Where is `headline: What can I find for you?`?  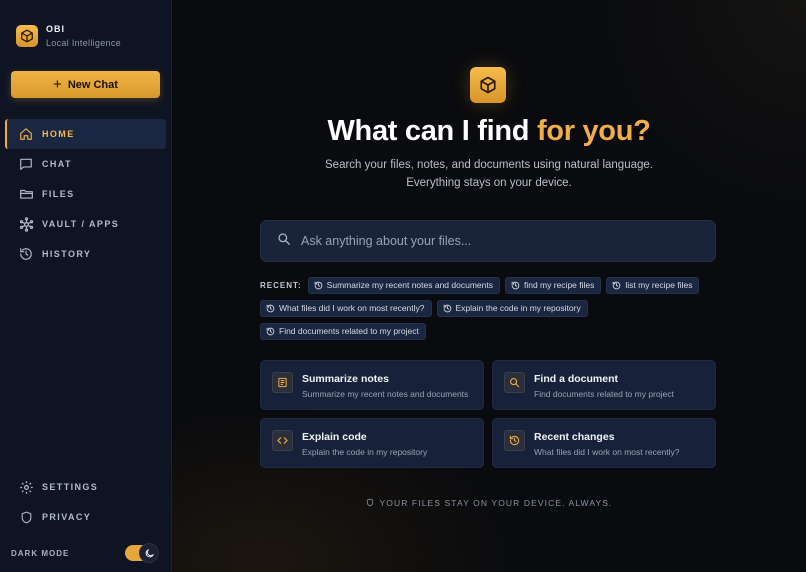
headline: What can I find for you? is located at coordinates (489, 131).